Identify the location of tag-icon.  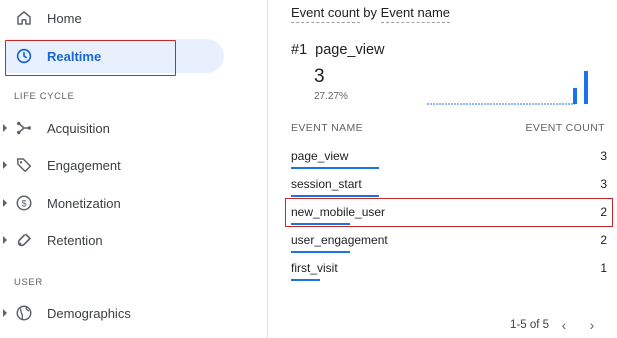
(24, 165).